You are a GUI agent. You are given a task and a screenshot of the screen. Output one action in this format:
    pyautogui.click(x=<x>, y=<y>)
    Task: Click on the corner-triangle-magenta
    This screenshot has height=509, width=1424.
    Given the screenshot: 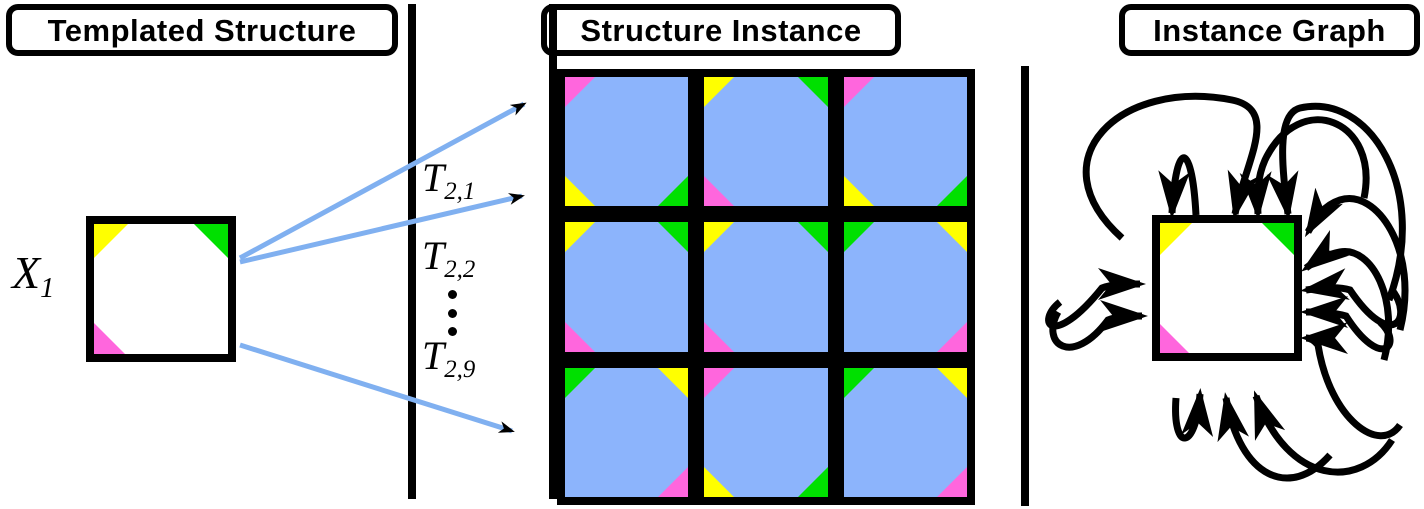 What is the action you would take?
    pyautogui.click(x=1174, y=338)
    